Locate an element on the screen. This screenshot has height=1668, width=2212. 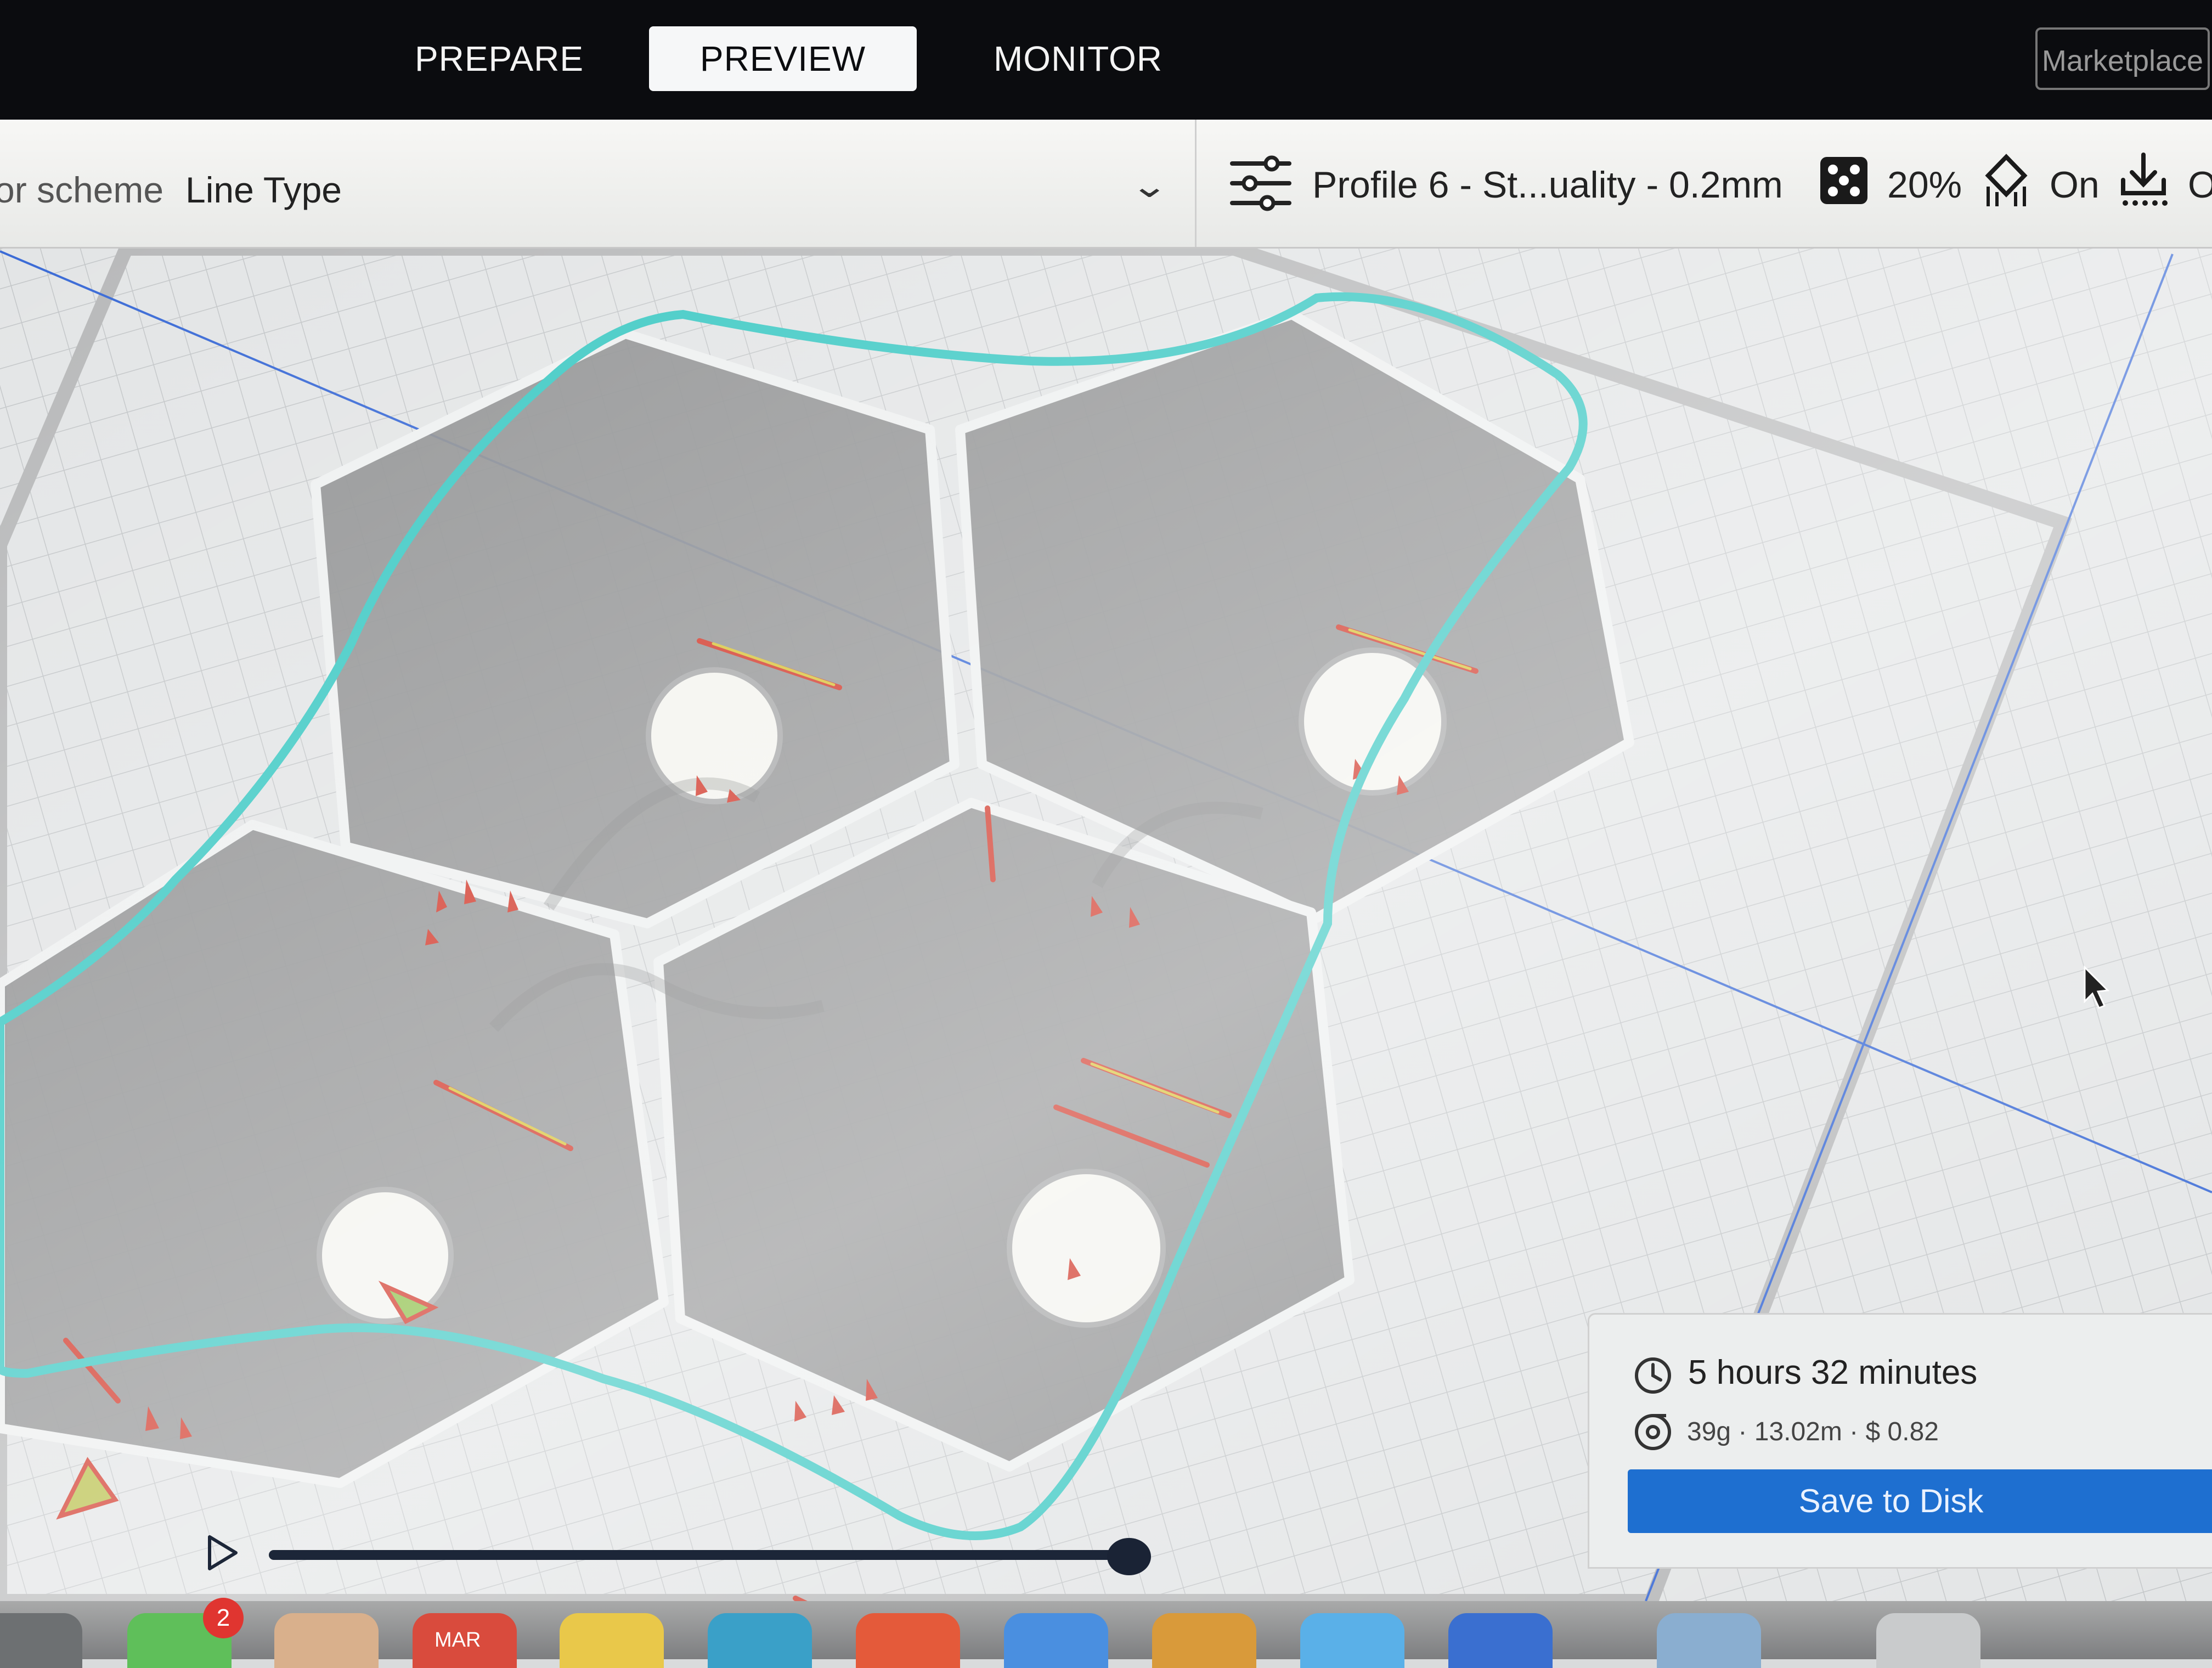
calendar-month-label: MAR is located at coordinates (458, 1640).